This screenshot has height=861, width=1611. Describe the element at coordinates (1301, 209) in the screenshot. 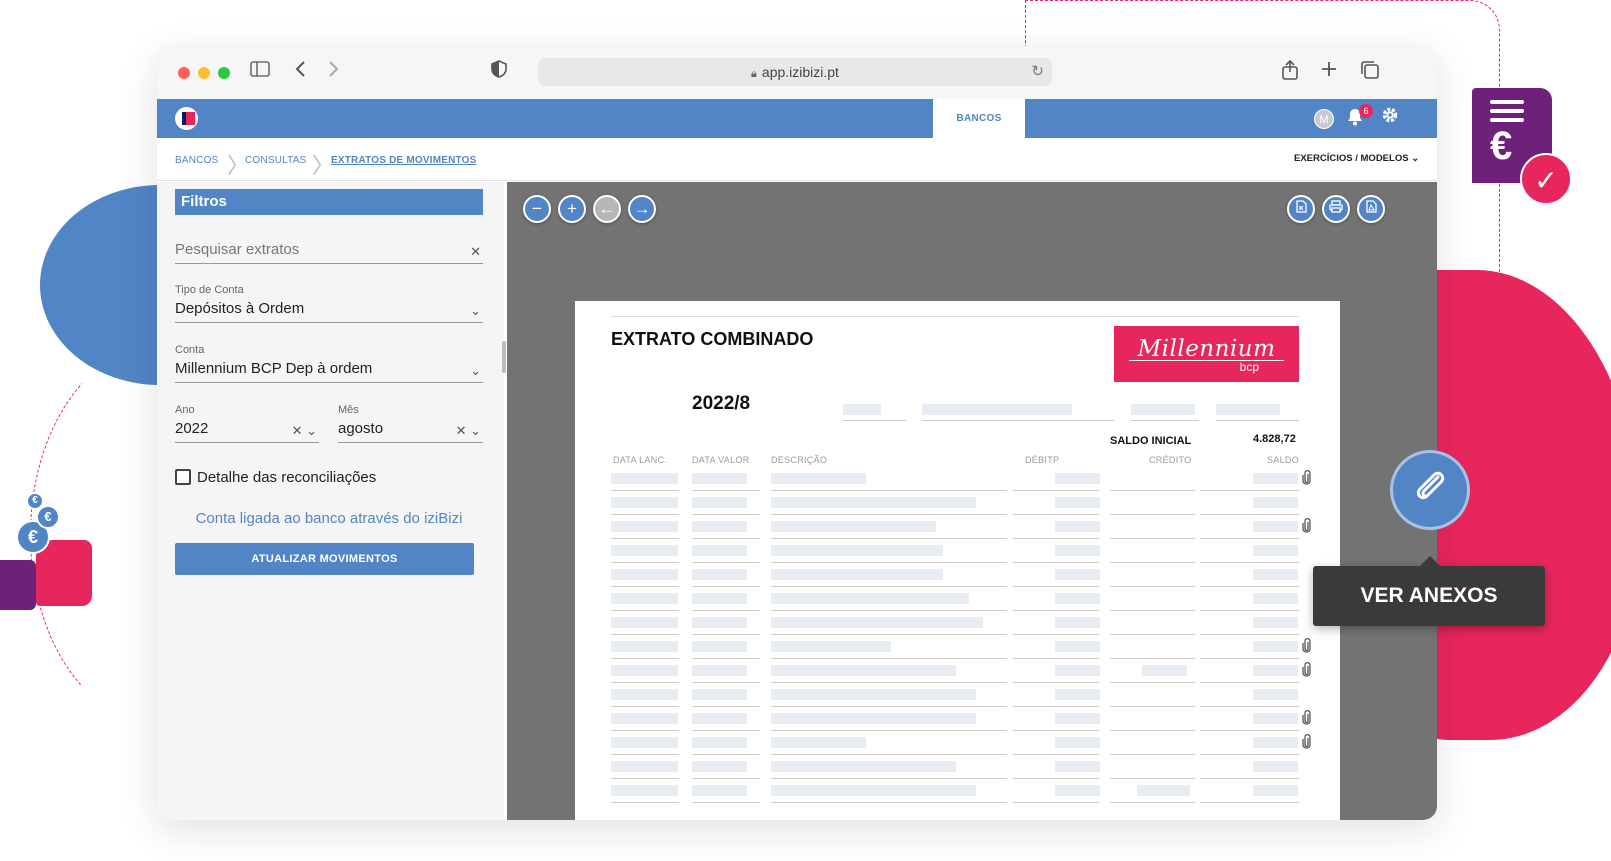

I see `export-excel-button` at that location.